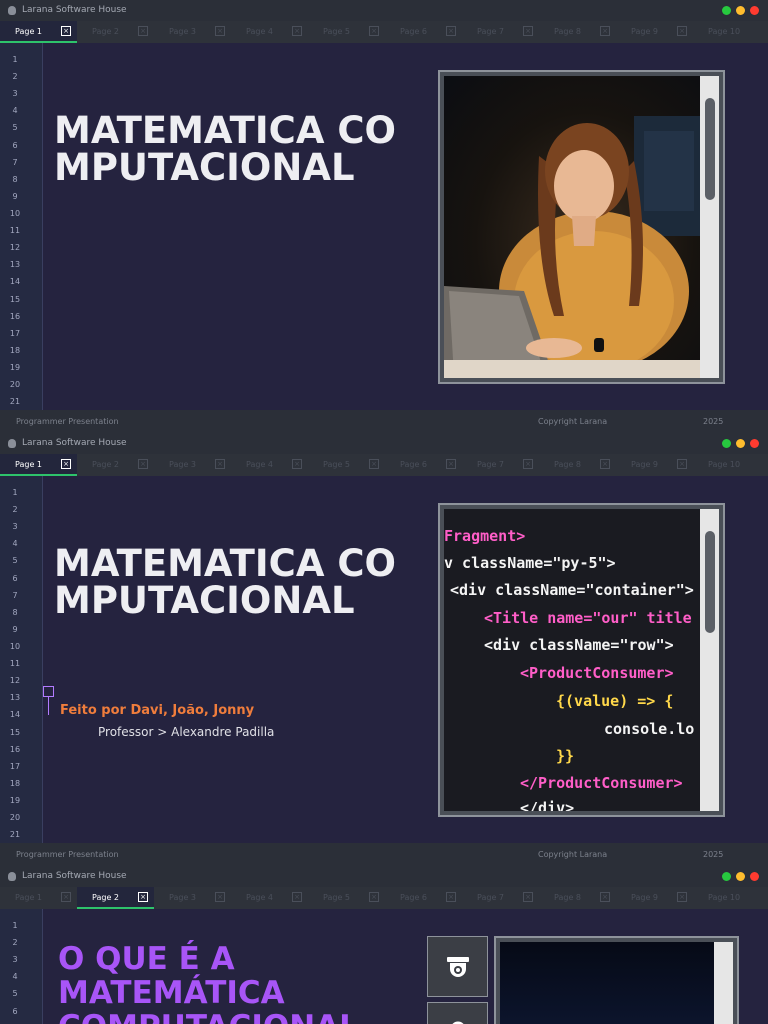  Describe the element at coordinates (573, 421) in the screenshot. I see `footer-copyright: Copyright Larana` at that location.